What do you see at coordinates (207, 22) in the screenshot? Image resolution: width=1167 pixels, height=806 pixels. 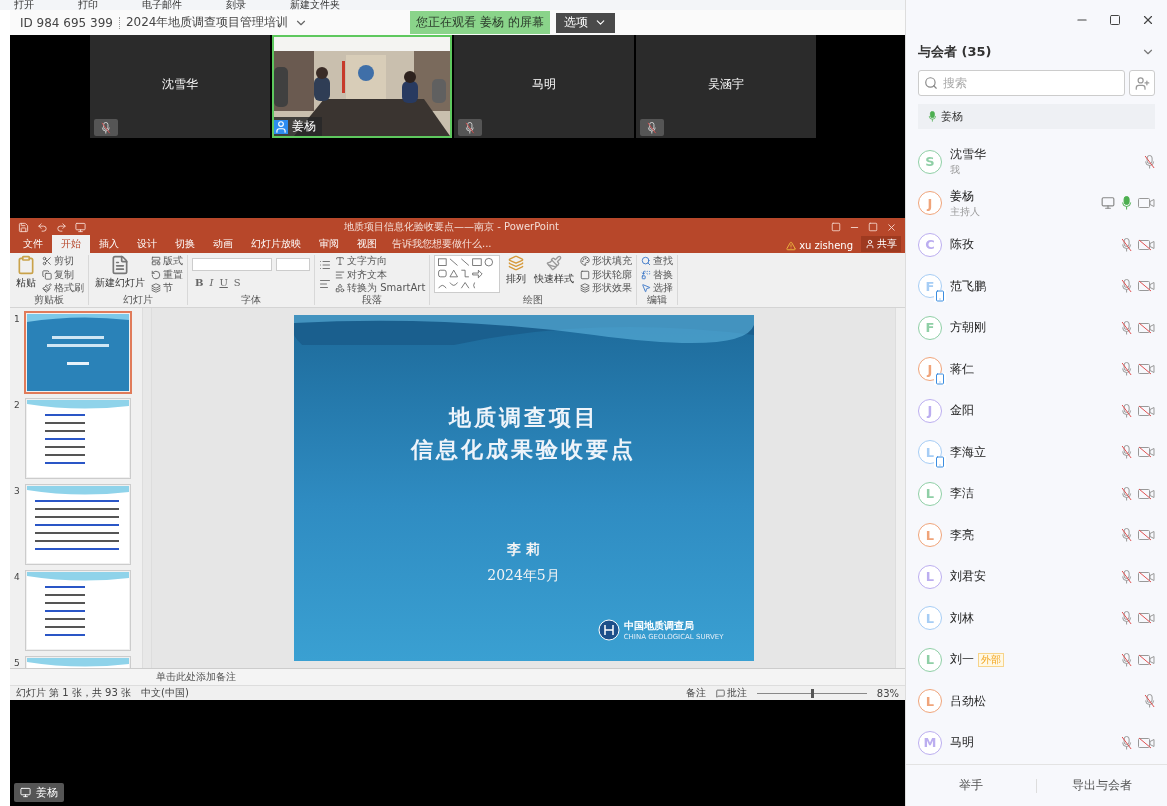 I see `meeting-title: 2024年地质调查项目管理培训` at bounding box center [207, 22].